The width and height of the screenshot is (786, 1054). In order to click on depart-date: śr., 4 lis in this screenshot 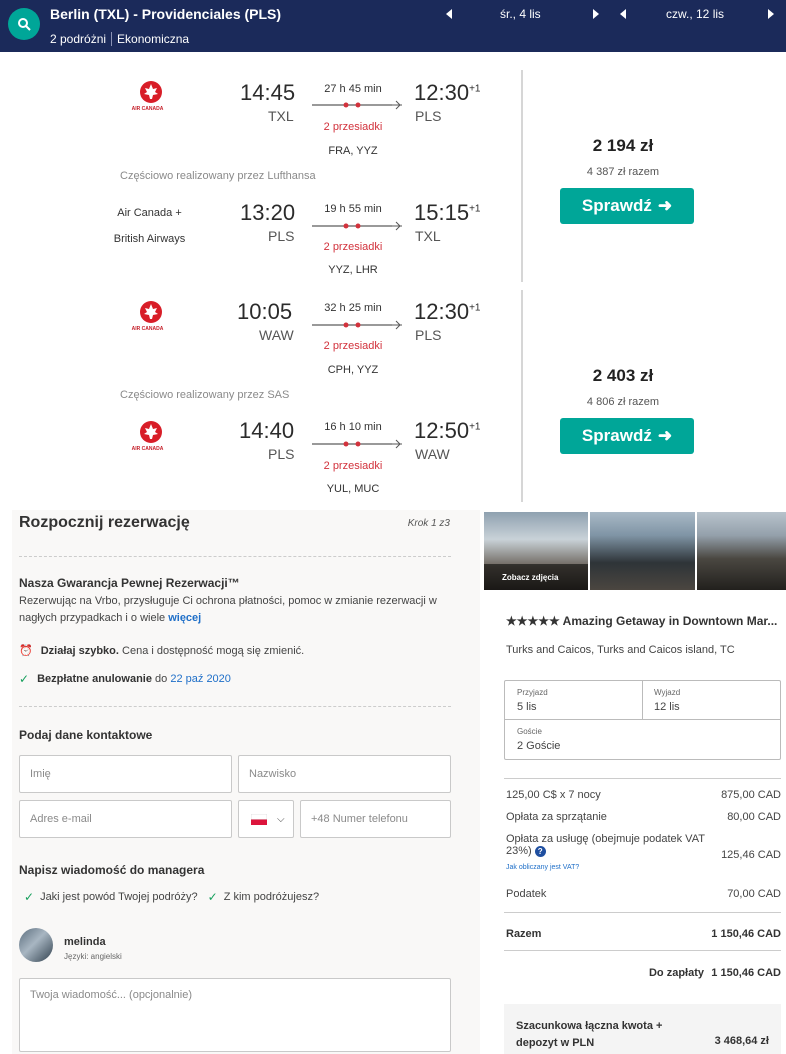, I will do `click(520, 14)`.